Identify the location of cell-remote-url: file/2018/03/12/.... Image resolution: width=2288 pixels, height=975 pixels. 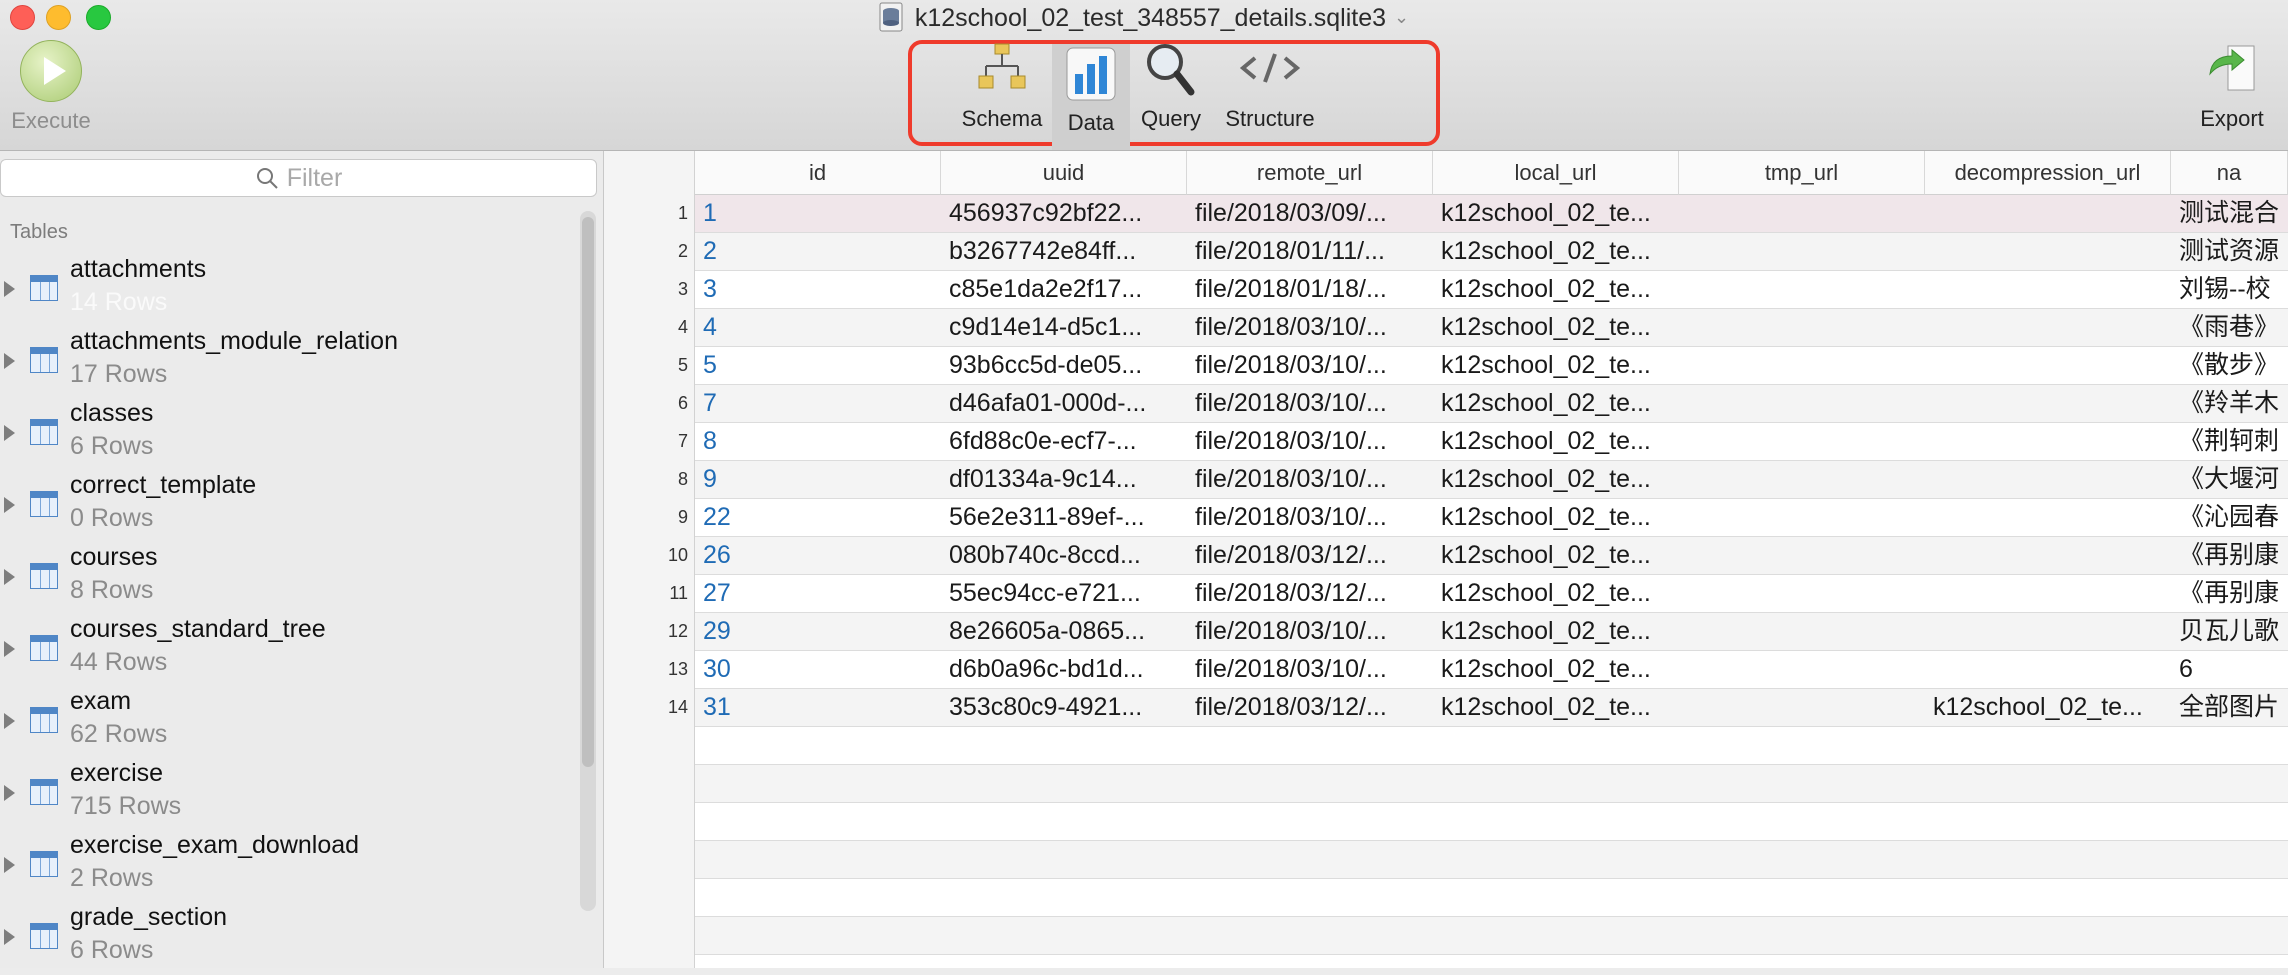
(1312, 707).